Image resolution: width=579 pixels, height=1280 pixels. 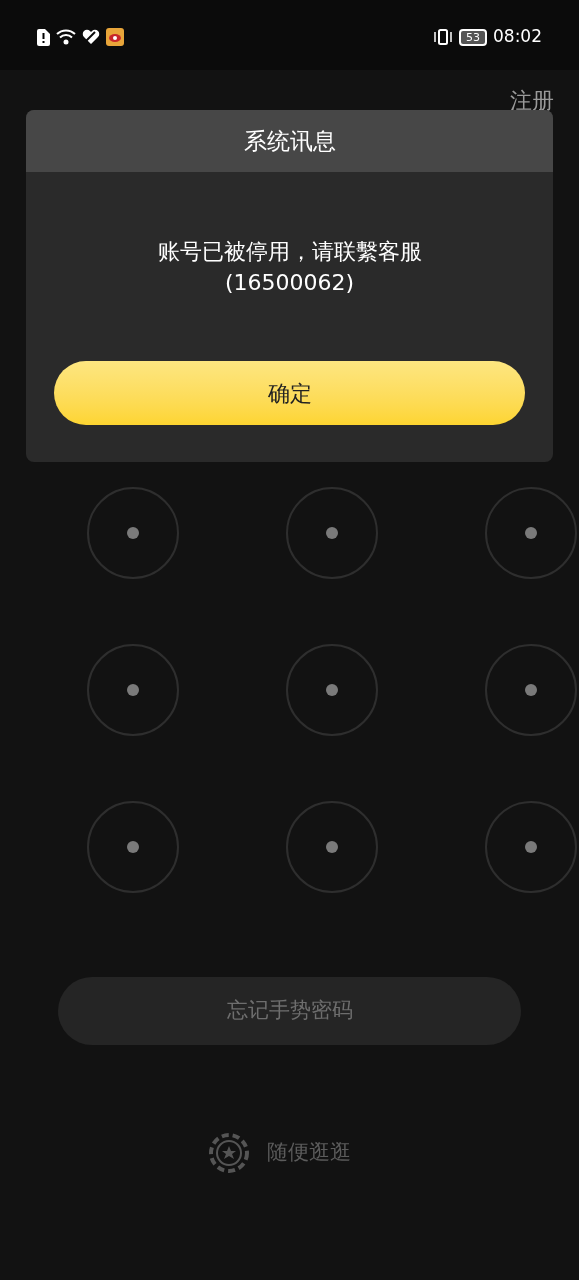 What do you see at coordinates (289, 141) in the screenshot?
I see `dialog-title: 系统讯息` at bounding box center [289, 141].